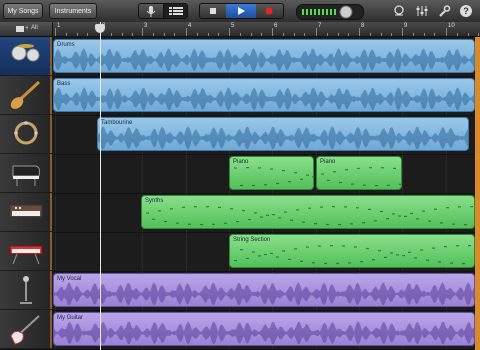  I want to click on region-label: Drums, so click(66, 45).